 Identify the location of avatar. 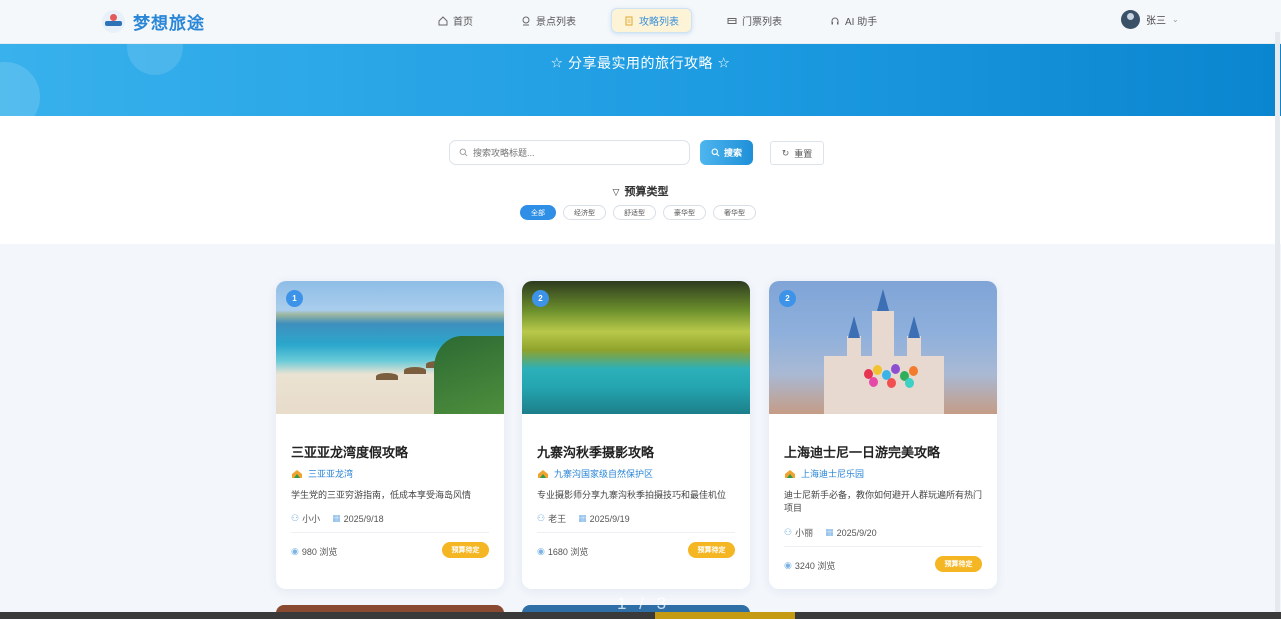
(1130, 19).